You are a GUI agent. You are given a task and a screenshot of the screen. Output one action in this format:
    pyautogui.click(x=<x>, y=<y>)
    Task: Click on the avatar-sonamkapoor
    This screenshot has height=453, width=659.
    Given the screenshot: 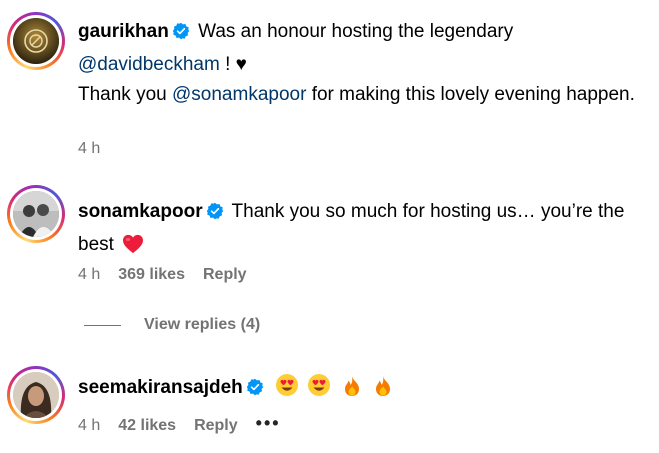 What is the action you would take?
    pyautogui.click(x=36, y=214)
    